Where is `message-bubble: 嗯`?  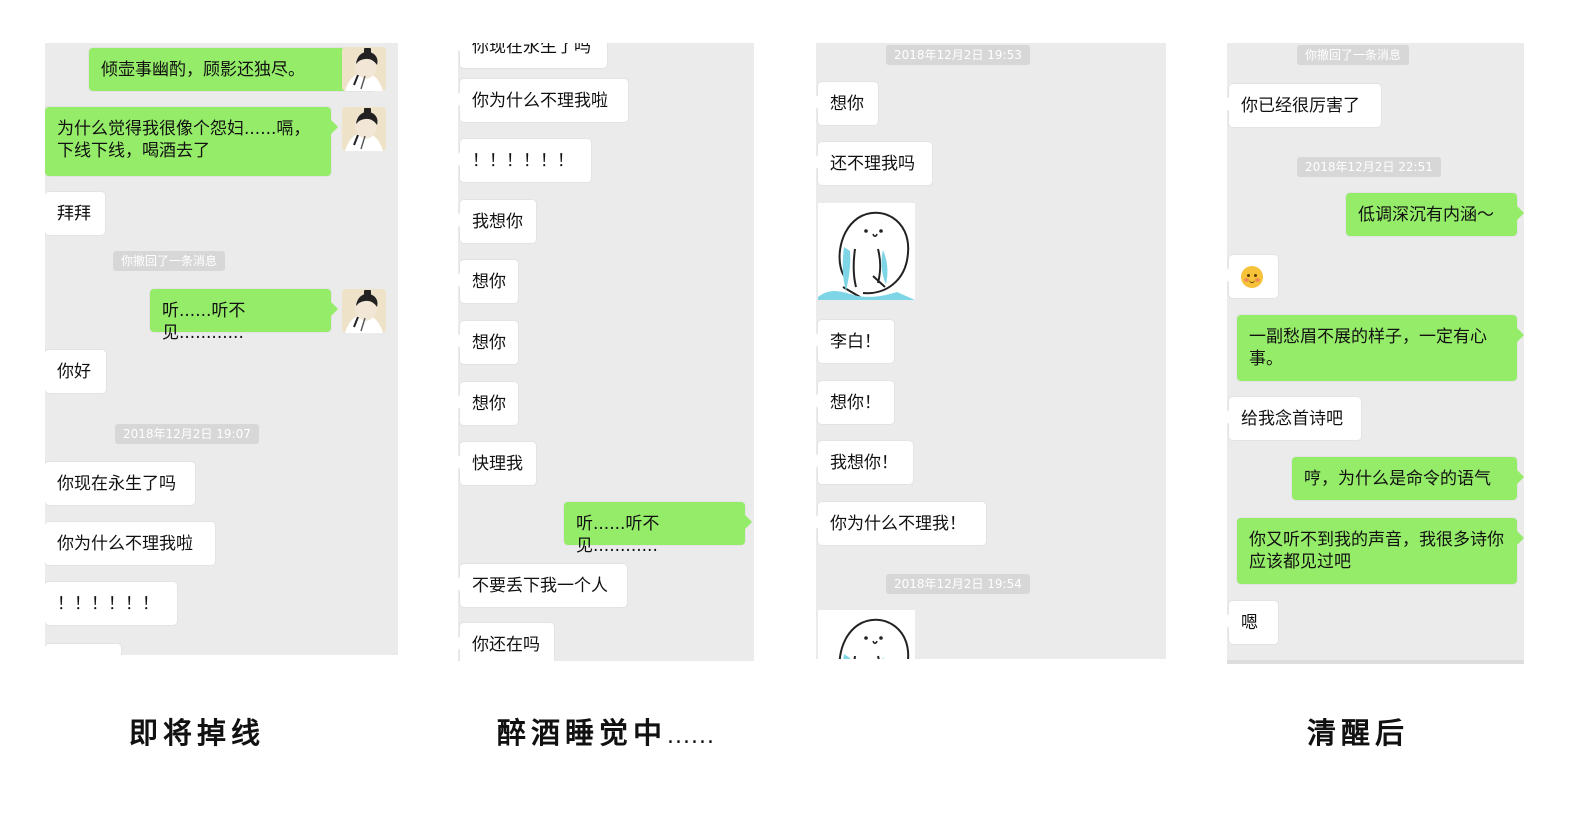 message-bubble: 嗯 is located at coordinates (1253, 622).